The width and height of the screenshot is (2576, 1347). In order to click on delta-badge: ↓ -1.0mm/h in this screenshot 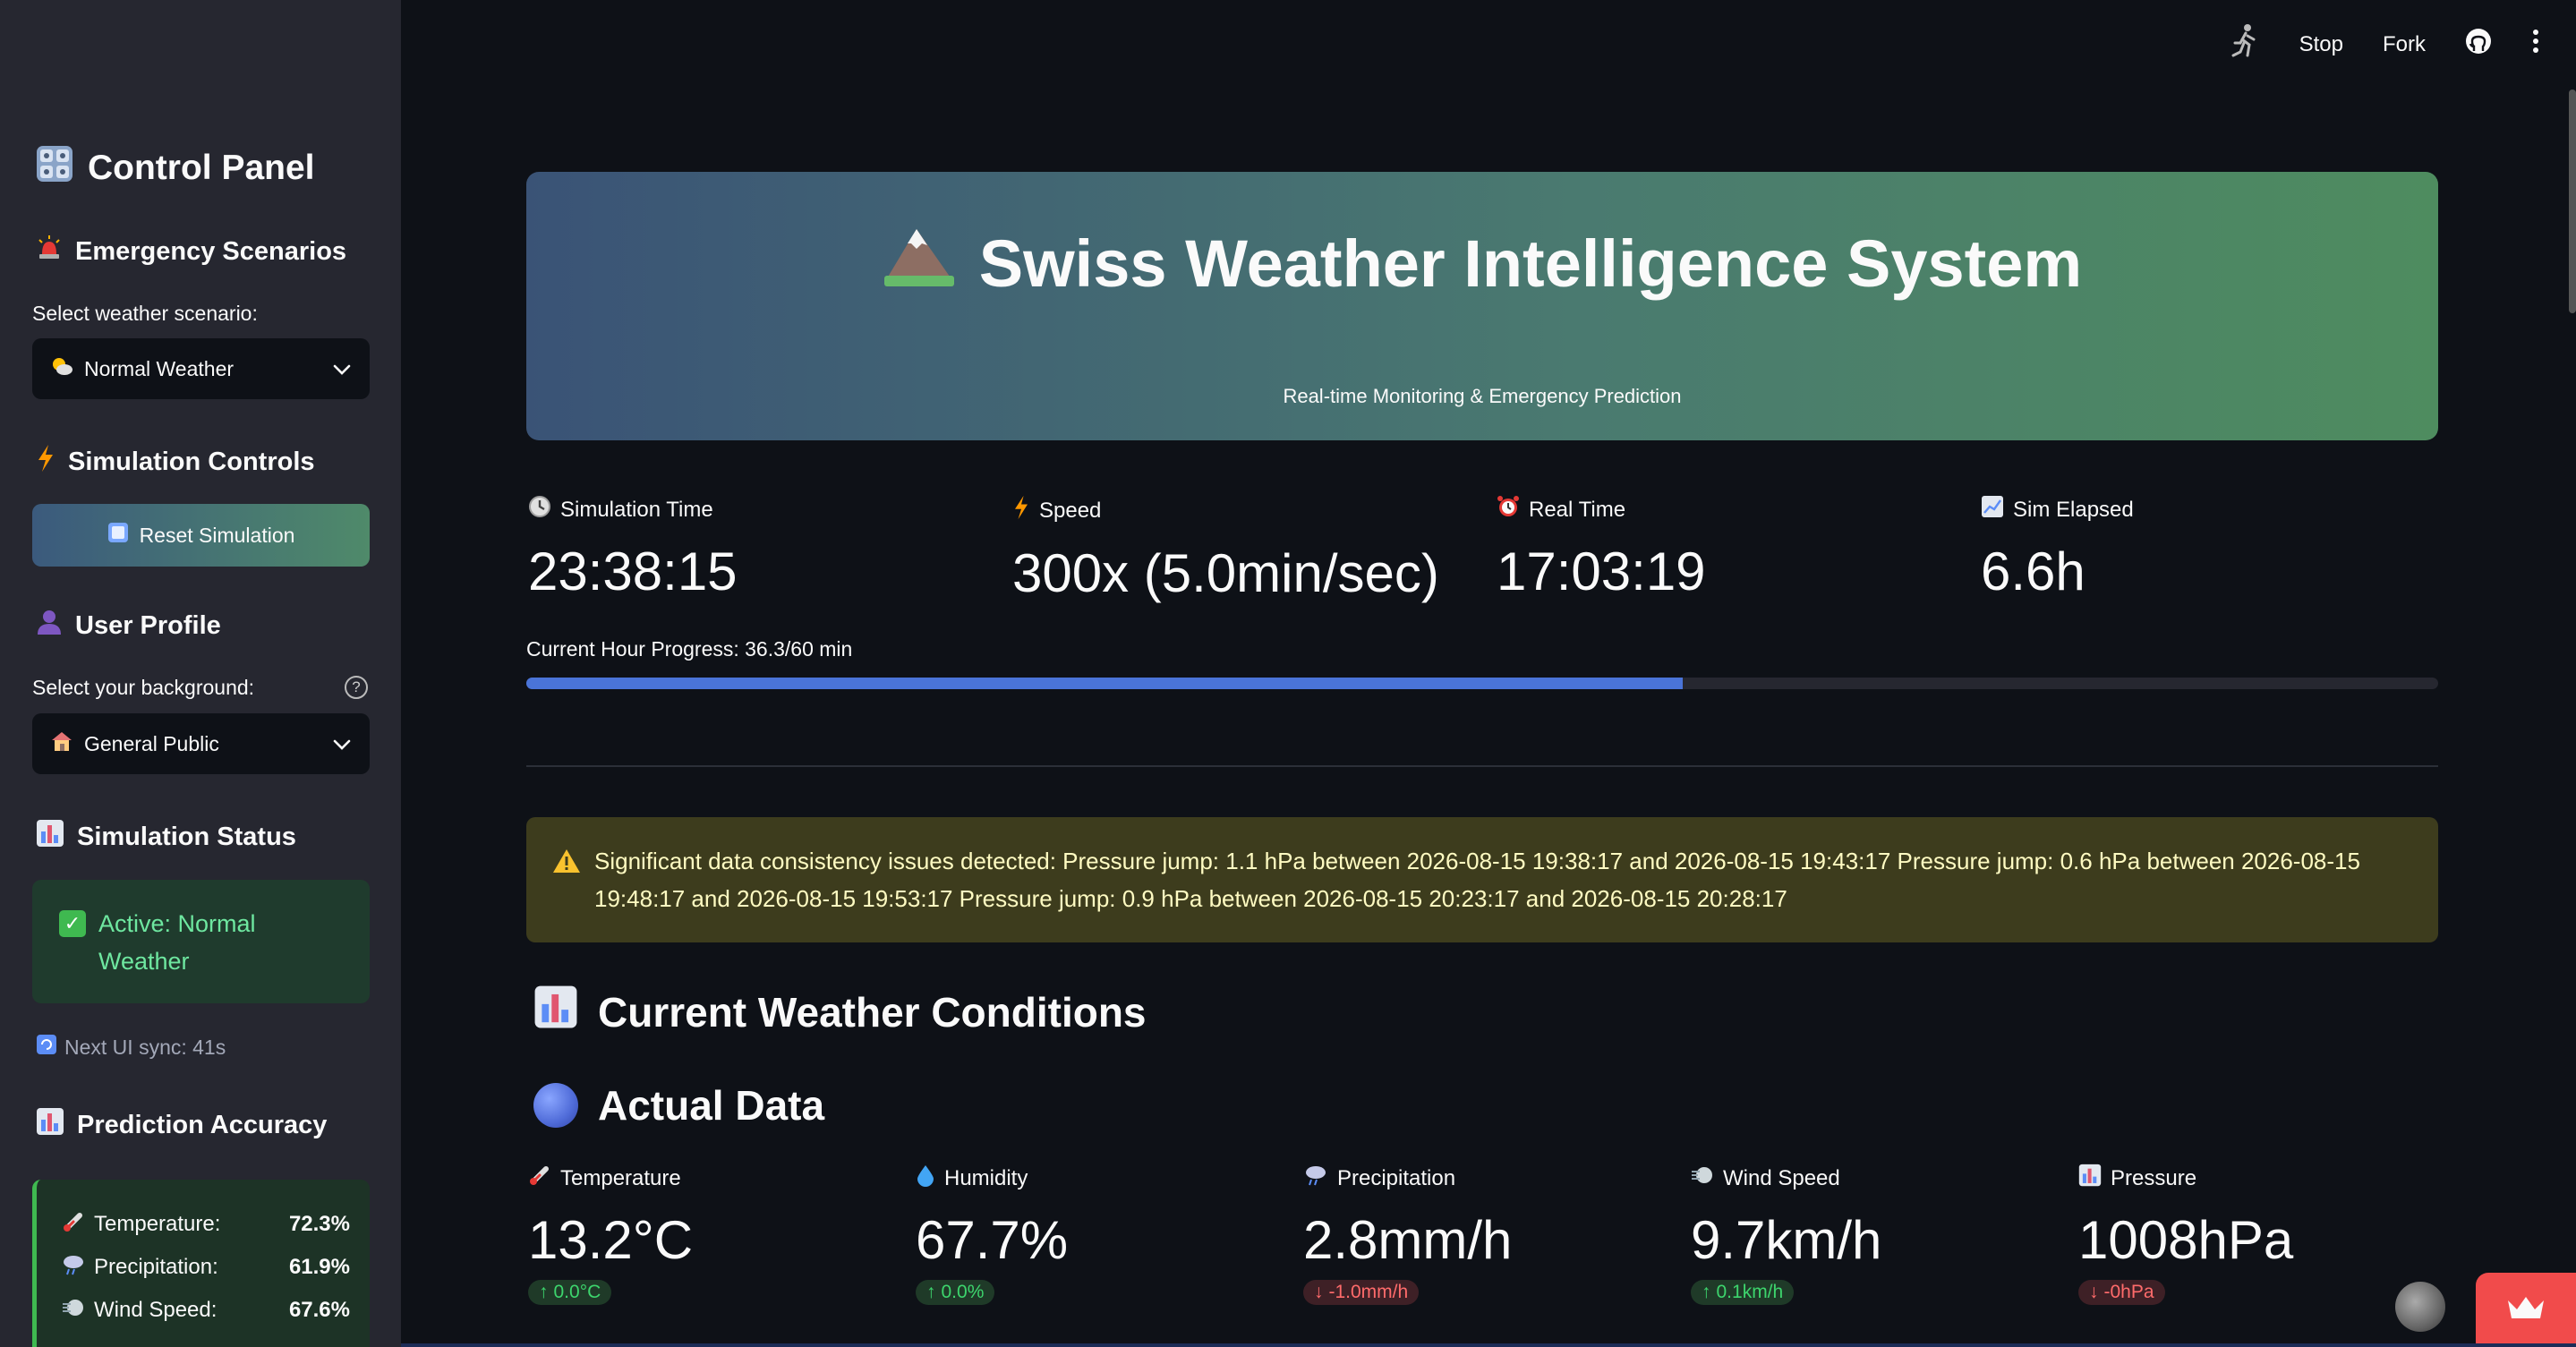, I will do `click(1361, 1293)`.